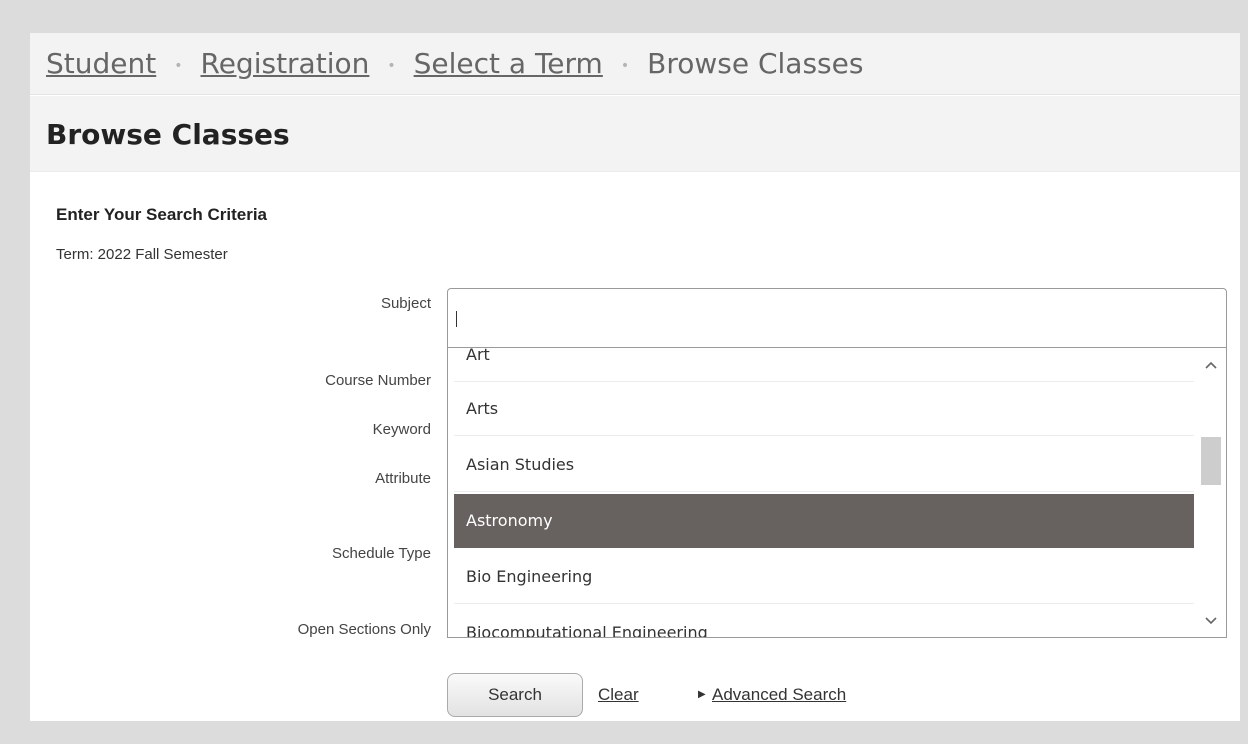 The image size is (1248, 744). What do you see at coordinates (405, 303) in the screenshot?
I see `subject-label: Subject` at bounding box center [405, 303].